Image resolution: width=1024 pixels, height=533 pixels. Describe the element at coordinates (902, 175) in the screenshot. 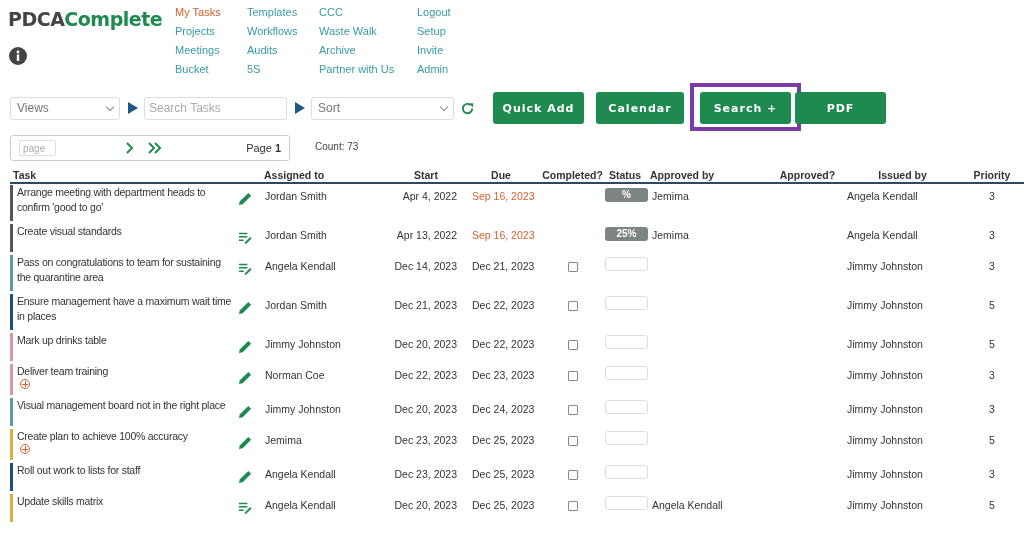

I see `column-header: Issued by` at that location.